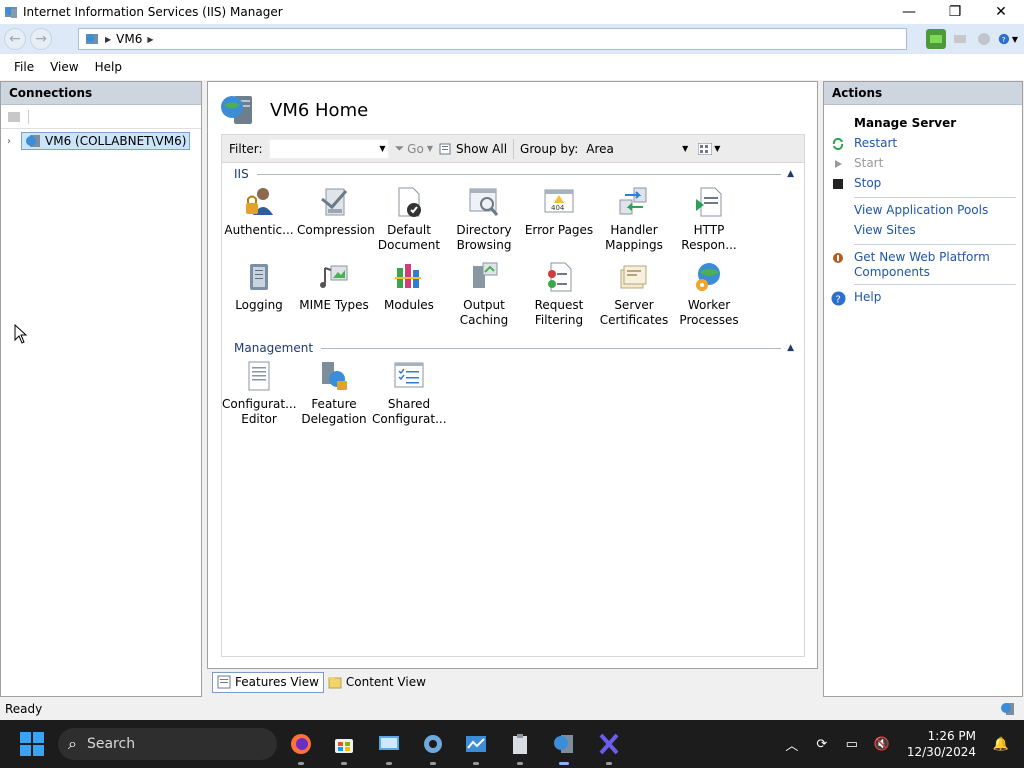 This screenshot has height=768, width=1024. I want to click on default-document-icon, so click(409, 202).